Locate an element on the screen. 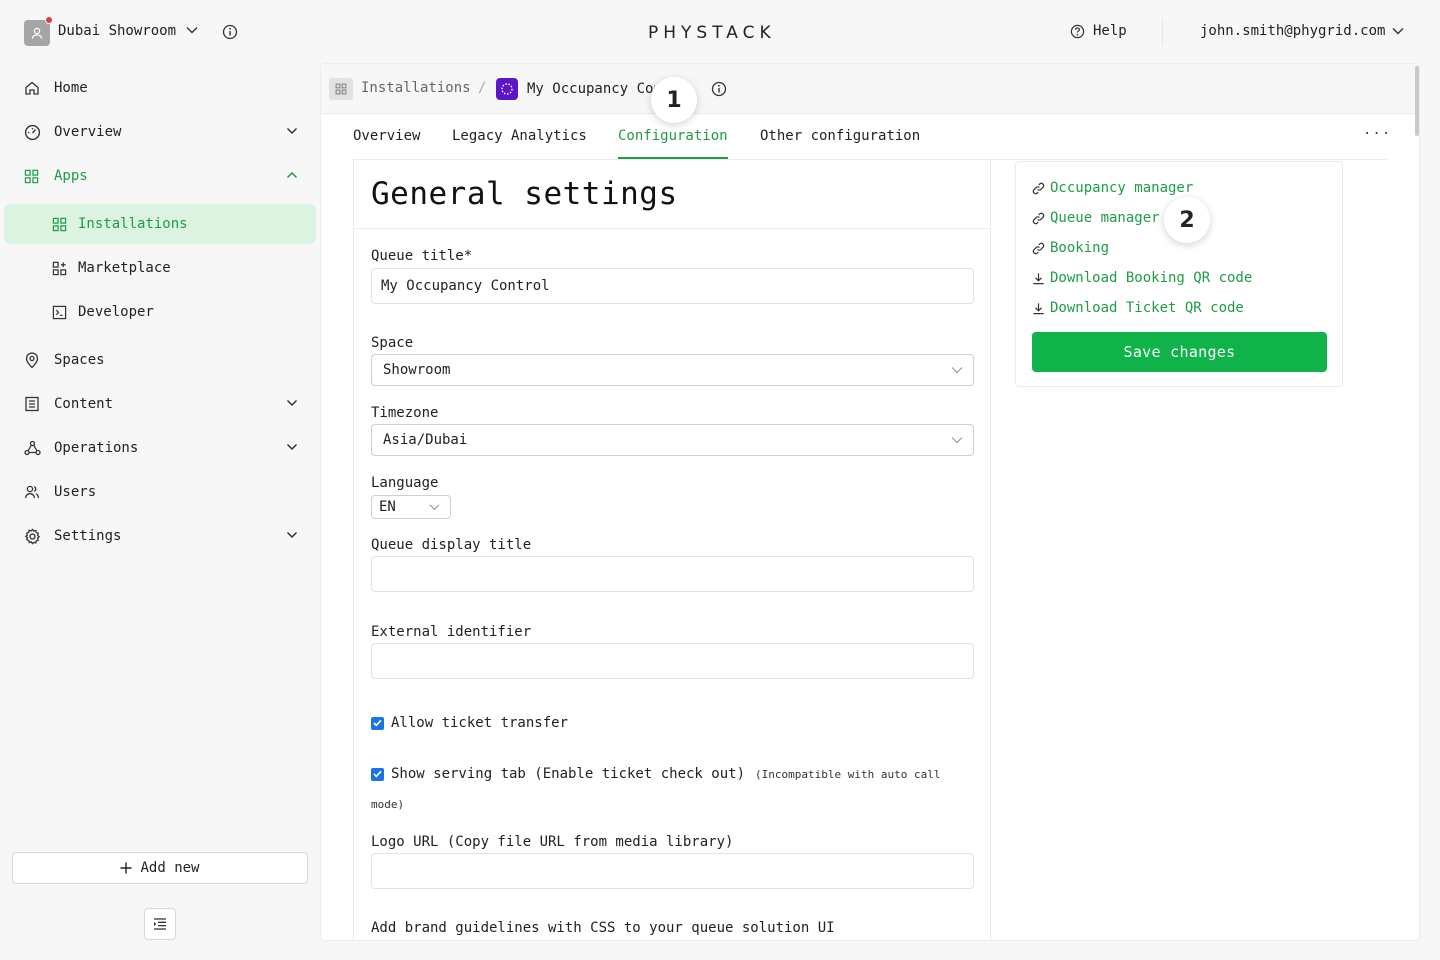 The width and height of the screenshot is (1440, 960). sidebar-item-installations: Installations is located at coordinates (160, 224).